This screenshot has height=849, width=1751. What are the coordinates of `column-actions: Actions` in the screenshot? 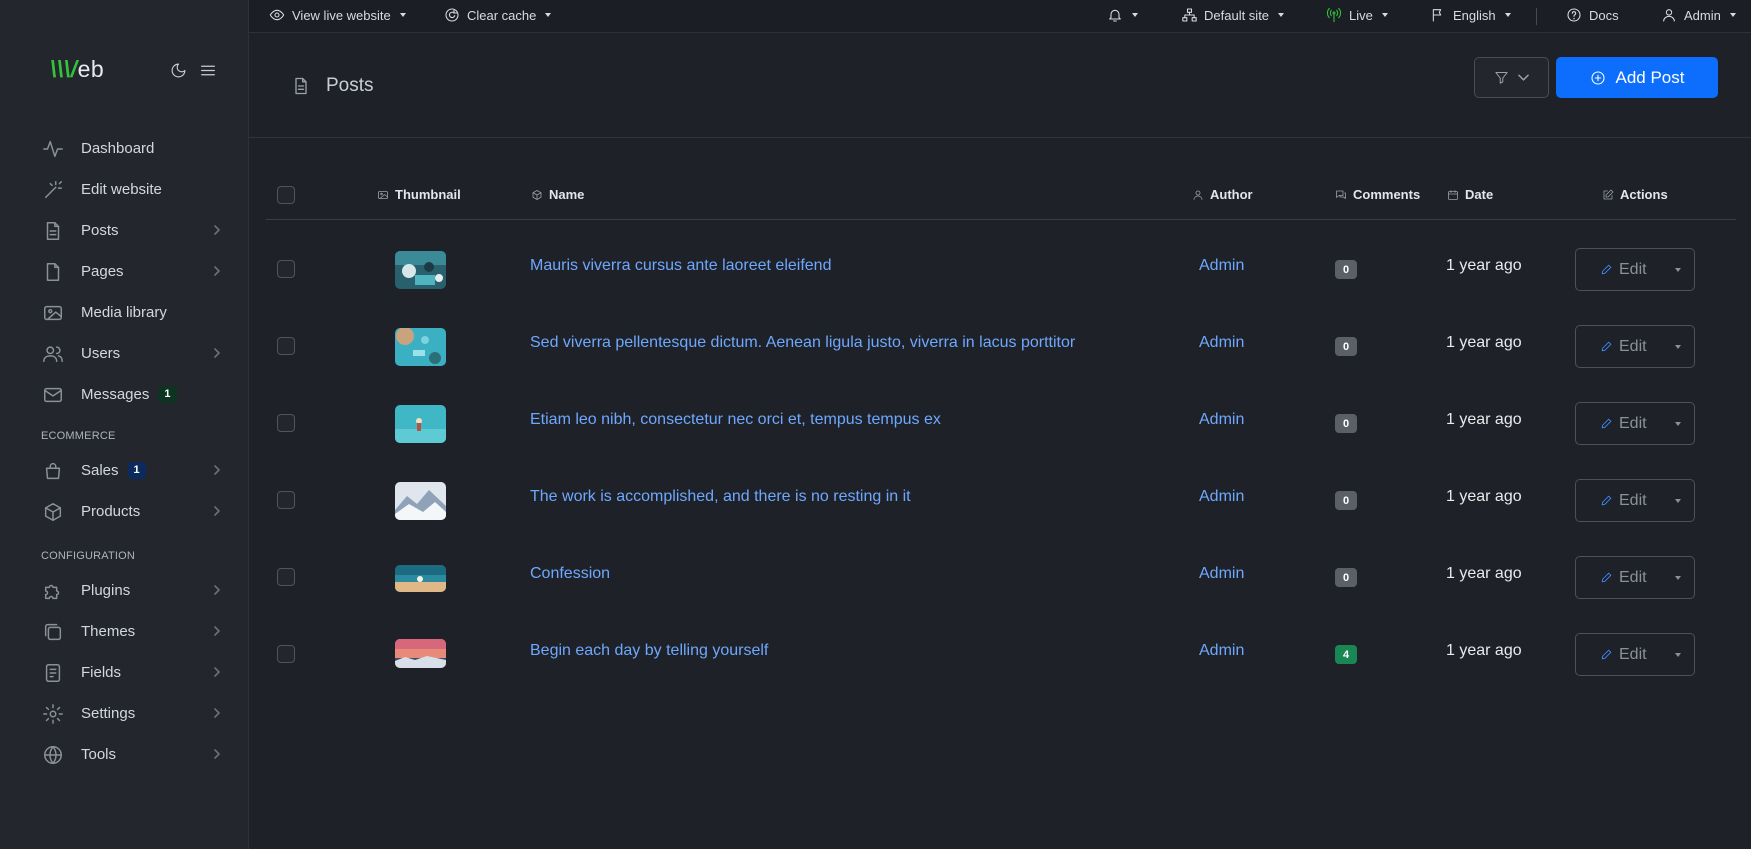 It's located at (1635, 194).